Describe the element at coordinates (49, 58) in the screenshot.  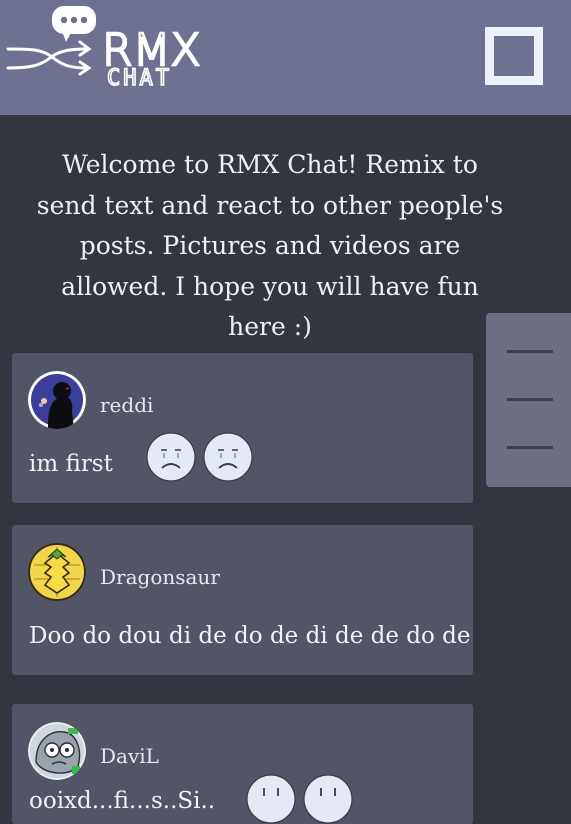
I see `shuffle-icon` at that location.